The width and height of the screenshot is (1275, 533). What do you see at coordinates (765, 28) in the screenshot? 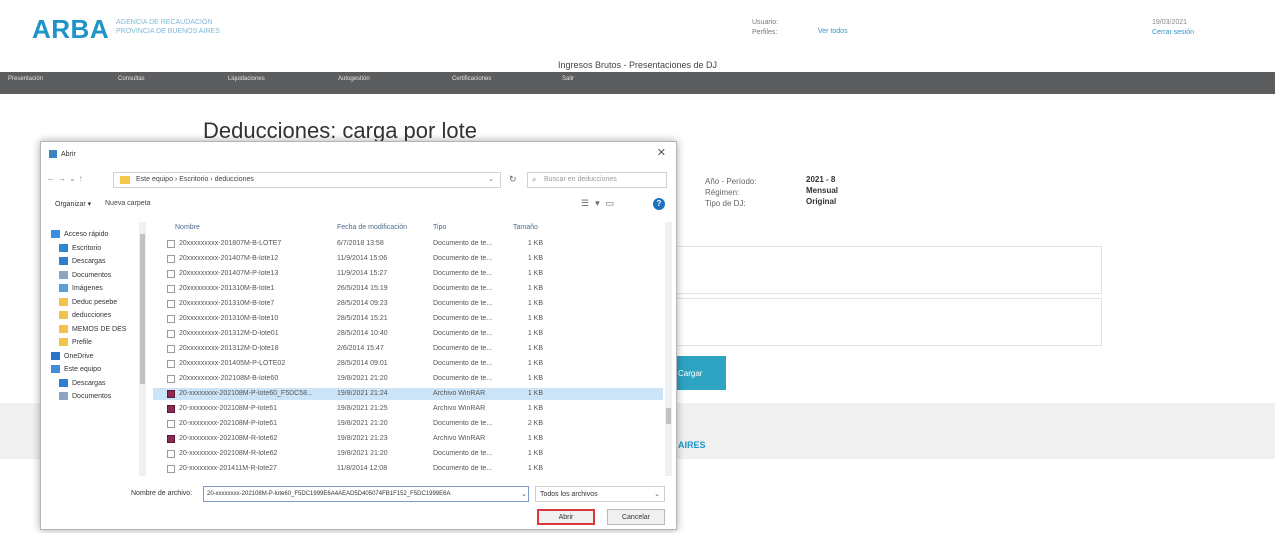
I see `user-info: Usuario: Perfiles:` at bounding box center [765, 28].